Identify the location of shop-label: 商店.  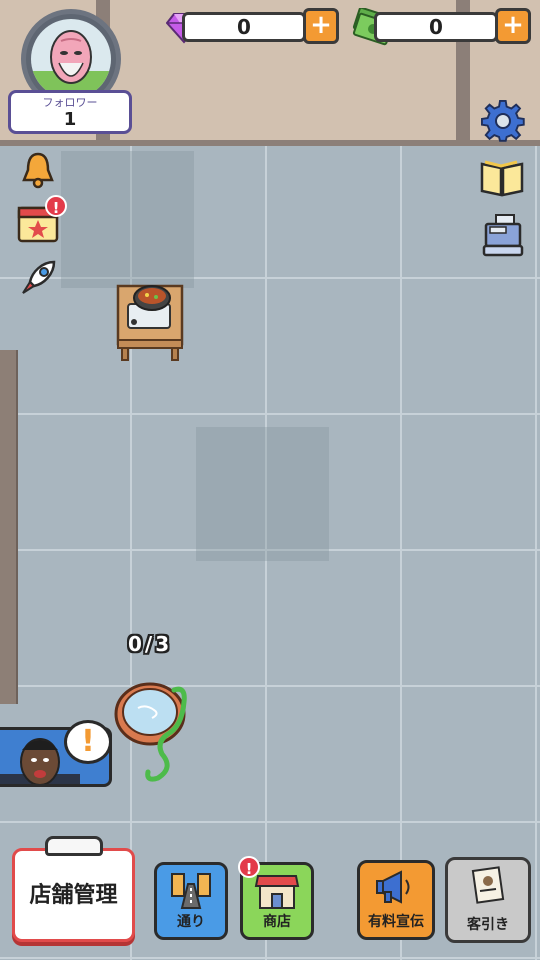
(277, 922).